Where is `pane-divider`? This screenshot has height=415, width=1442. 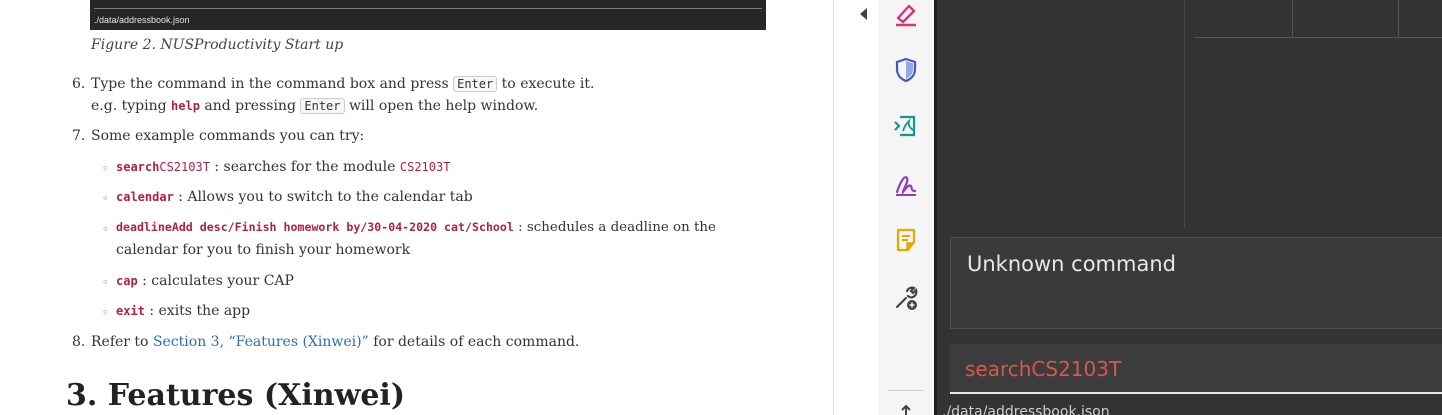
pane-divider is located at coordinates (833, 207).